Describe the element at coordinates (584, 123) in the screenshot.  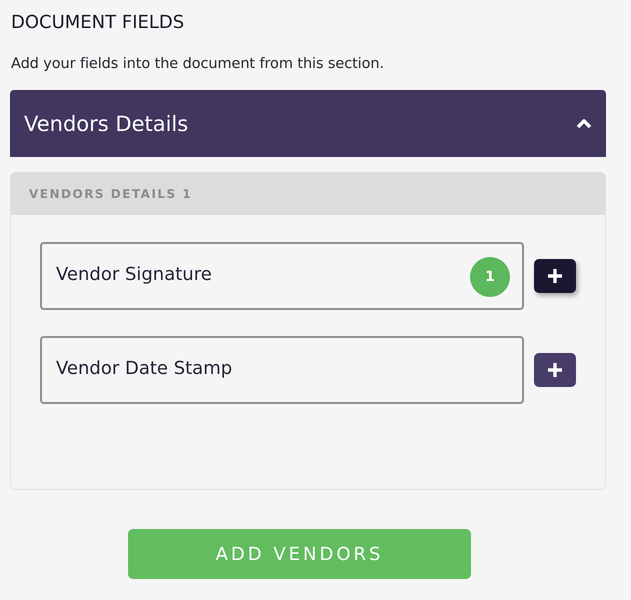
I see `chevron-icon` at that location.